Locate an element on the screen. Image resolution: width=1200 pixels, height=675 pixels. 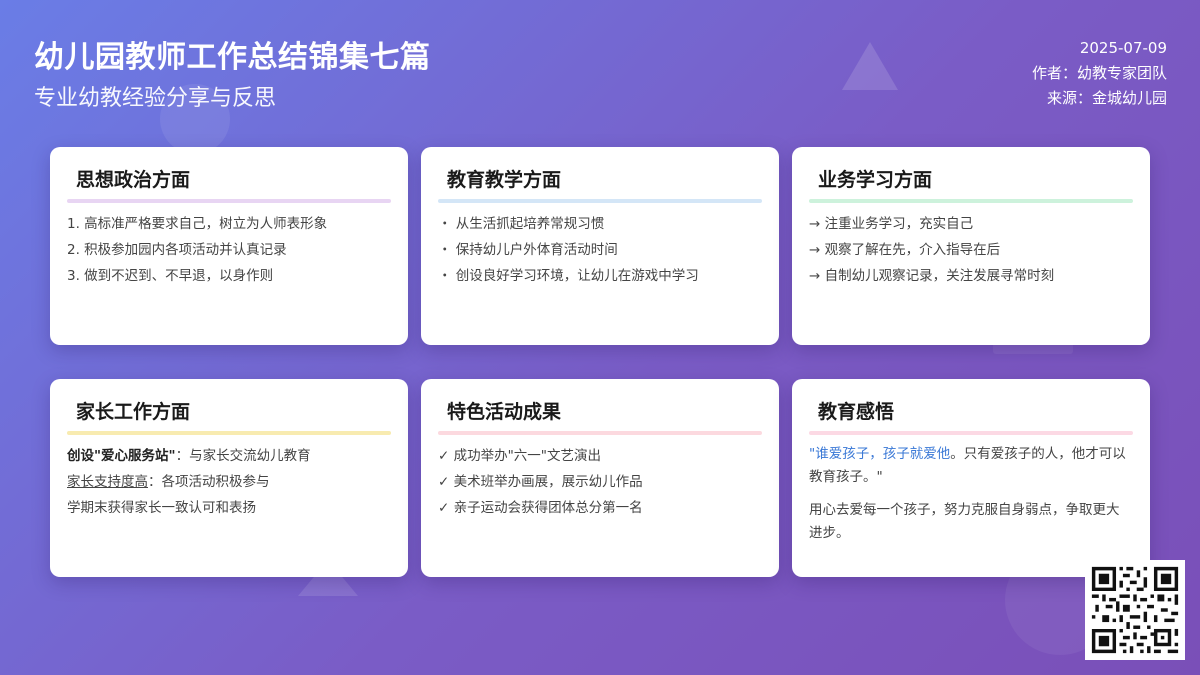
list-item: ✓ 成功举办"六一"文艺演出 is located at coordinates (520, 456).